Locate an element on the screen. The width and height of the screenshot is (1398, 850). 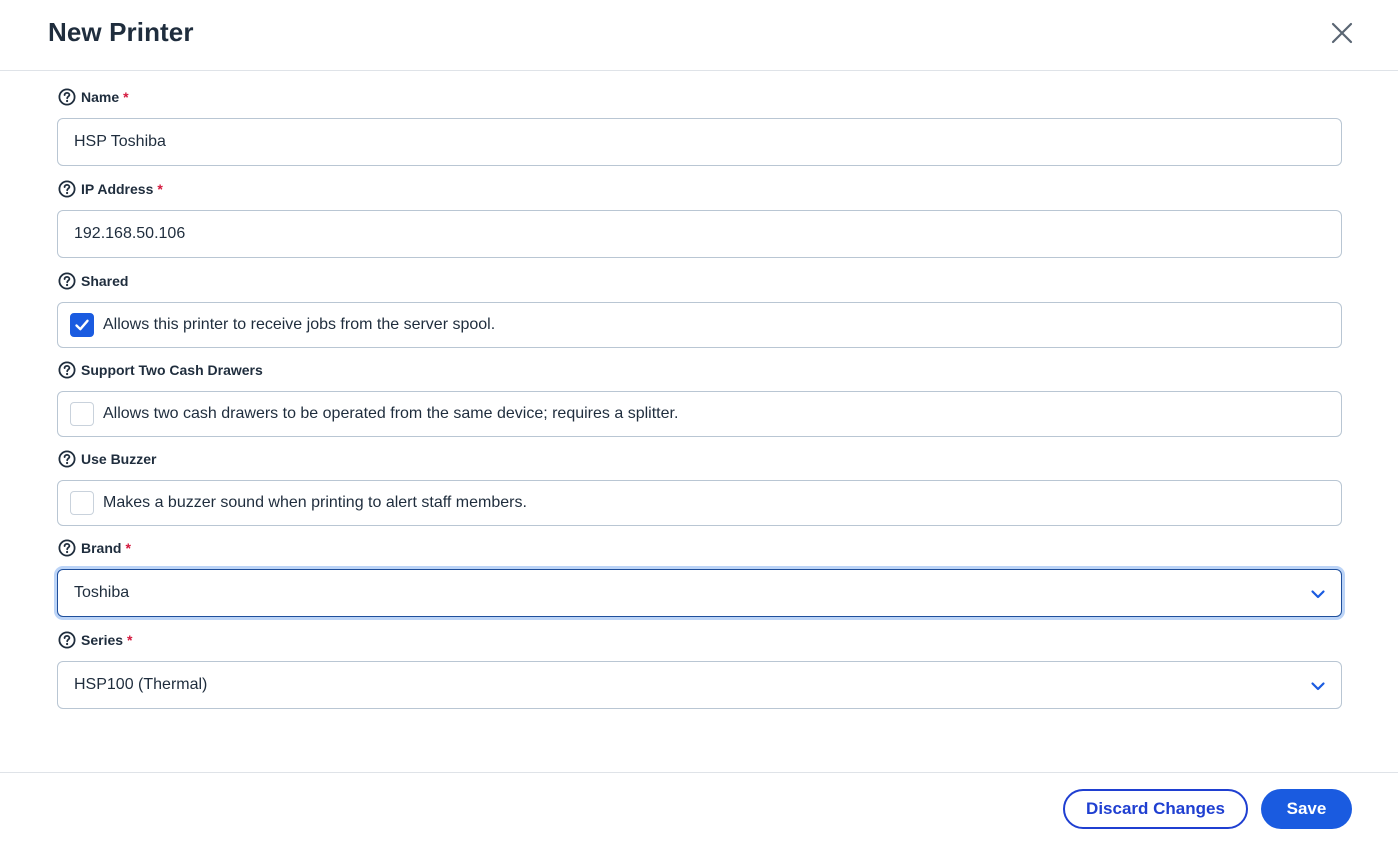
series-label-text: Series is located at coordinates (102, 640).